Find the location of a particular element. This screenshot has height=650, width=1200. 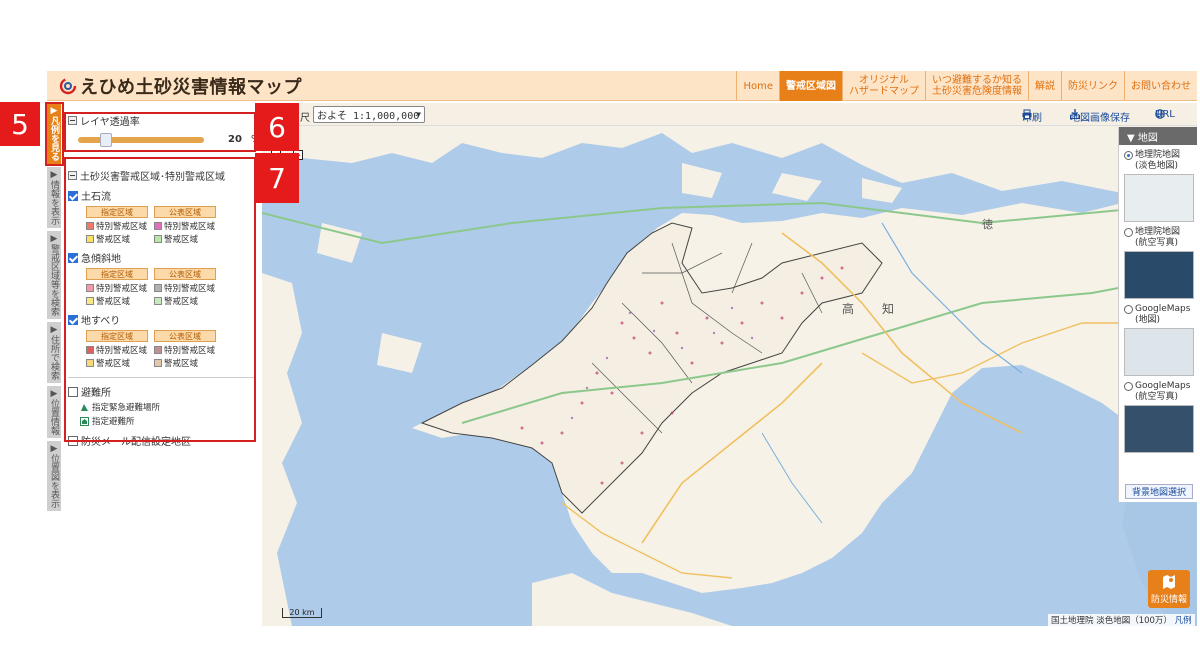

basemap-option: GoogleMaps (航空写真) is located at coordinates (1160, 417).